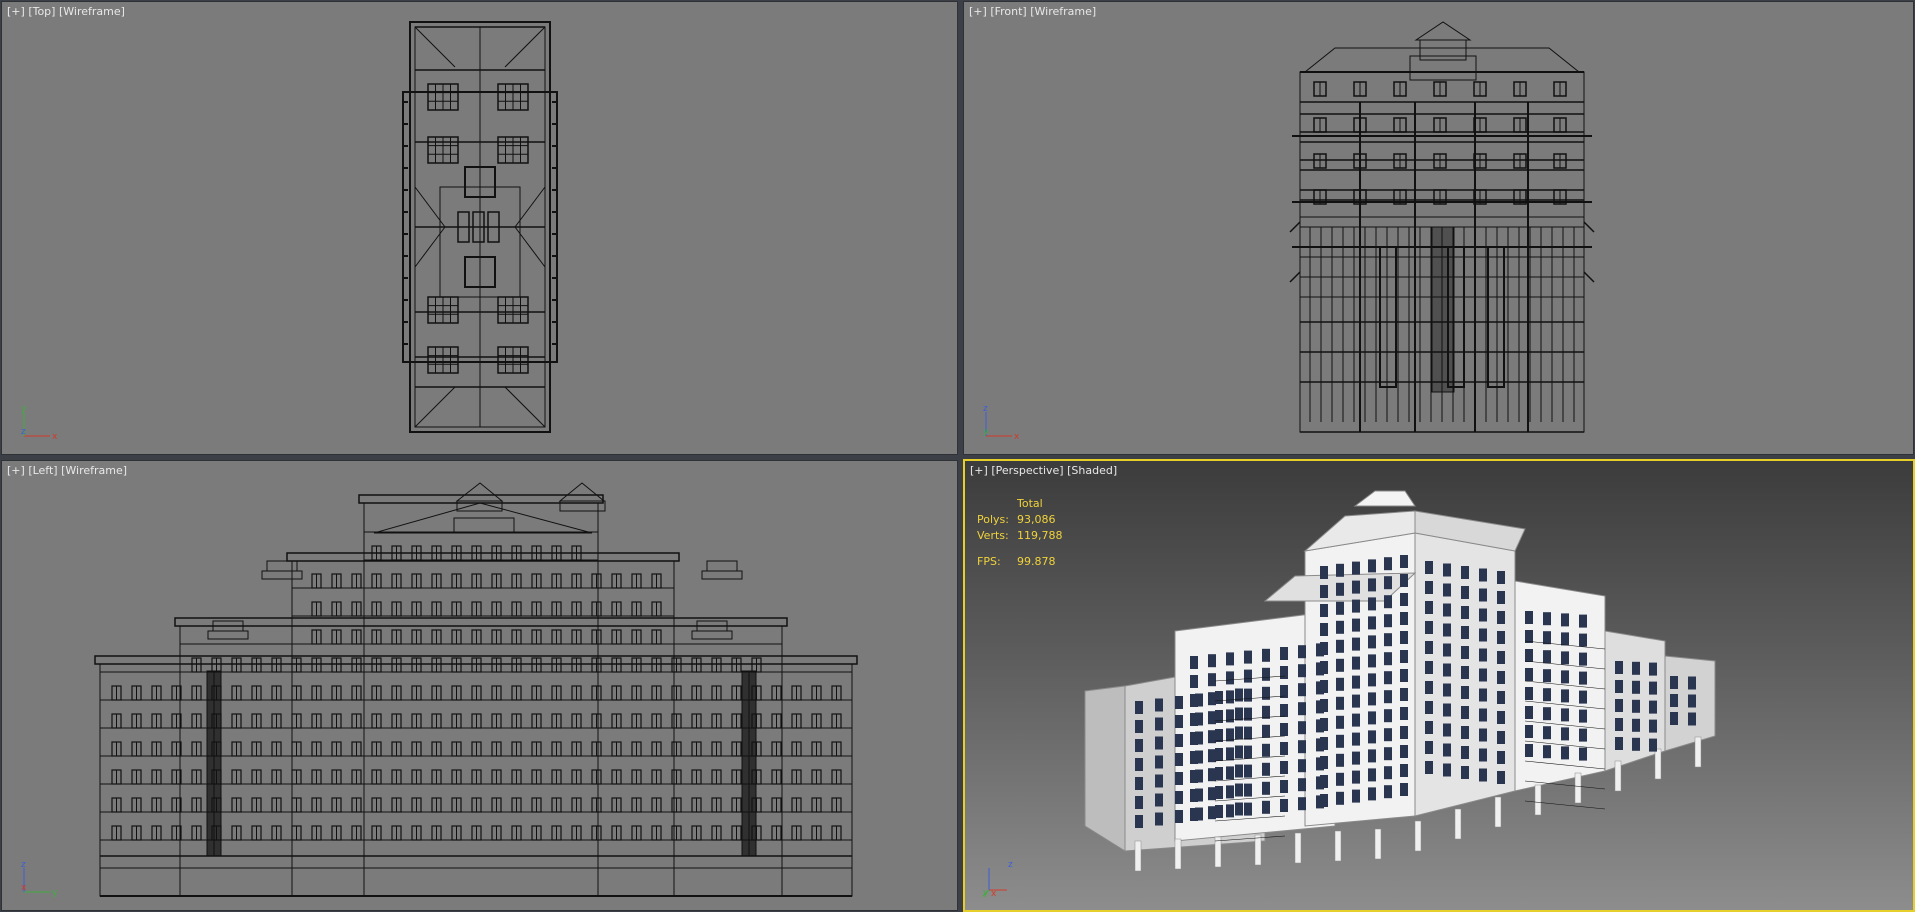 The width and height of the screenshot is (1915, 912). I want to click on viewport-label-left: [+] [Left] [Wireframe], so click(67, 470).